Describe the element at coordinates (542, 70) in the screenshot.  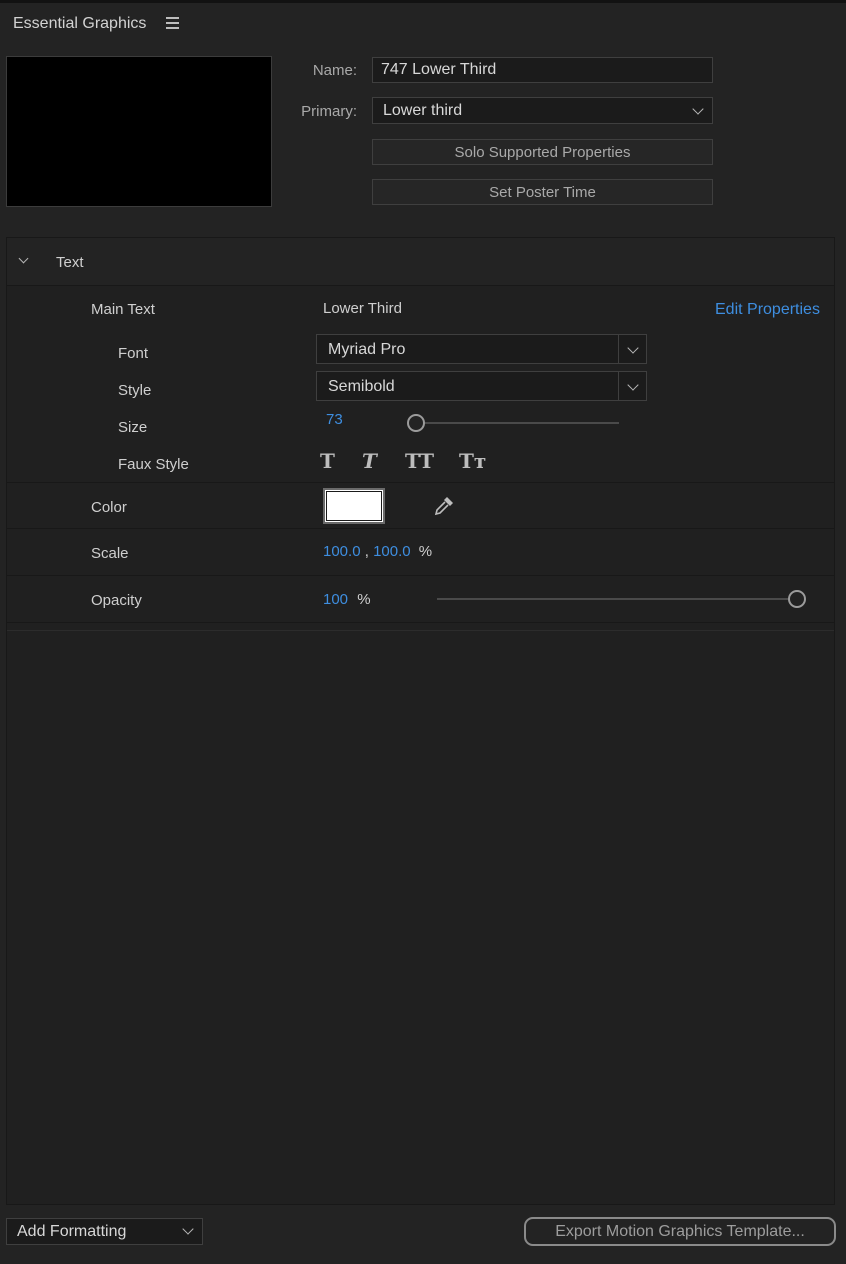
I see `name-field: 747 Lower Third` at that location.